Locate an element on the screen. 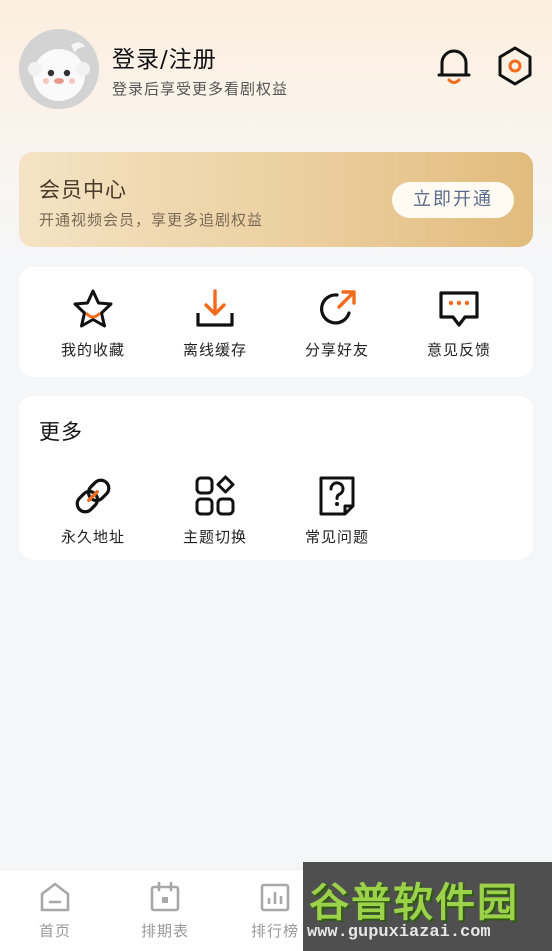  feedback-icon is located at coordinates (459, 309).